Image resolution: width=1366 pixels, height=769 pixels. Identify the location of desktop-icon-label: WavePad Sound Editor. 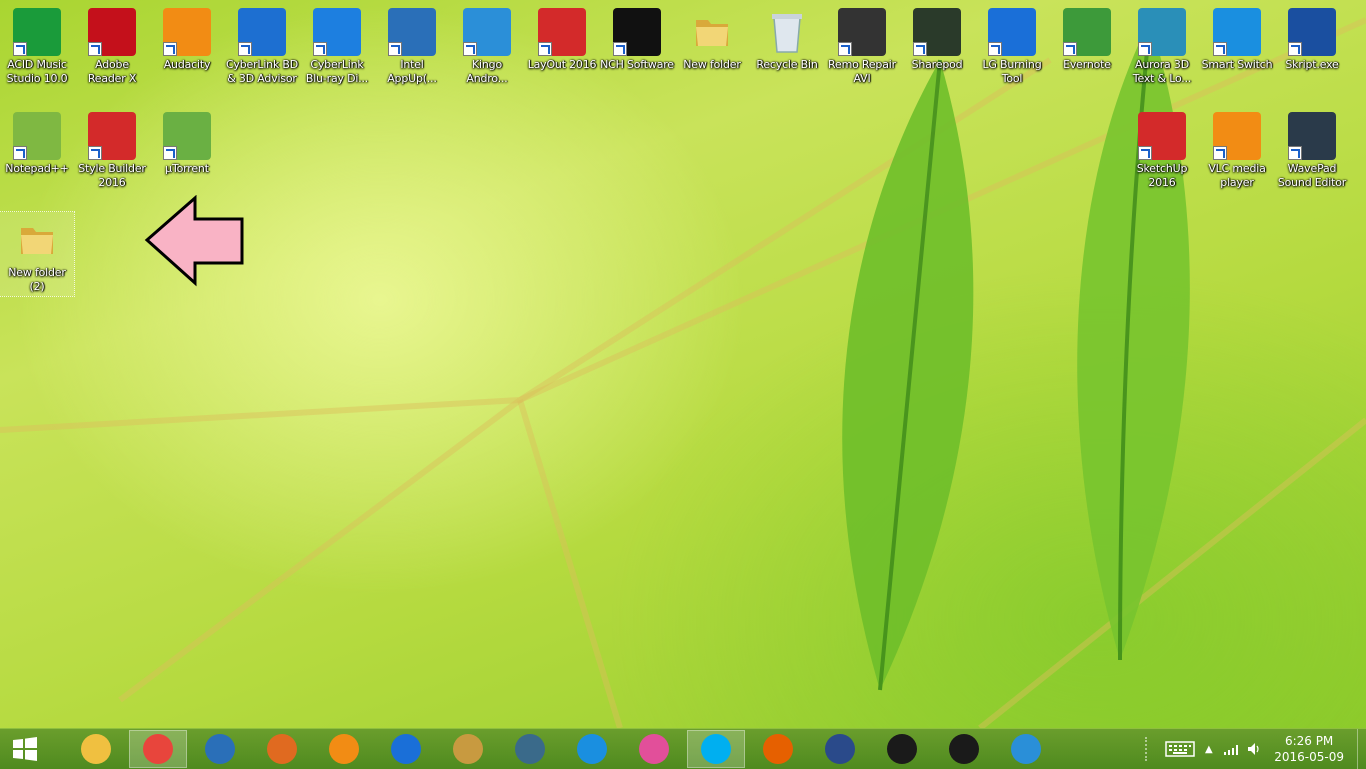
(1312, 175).